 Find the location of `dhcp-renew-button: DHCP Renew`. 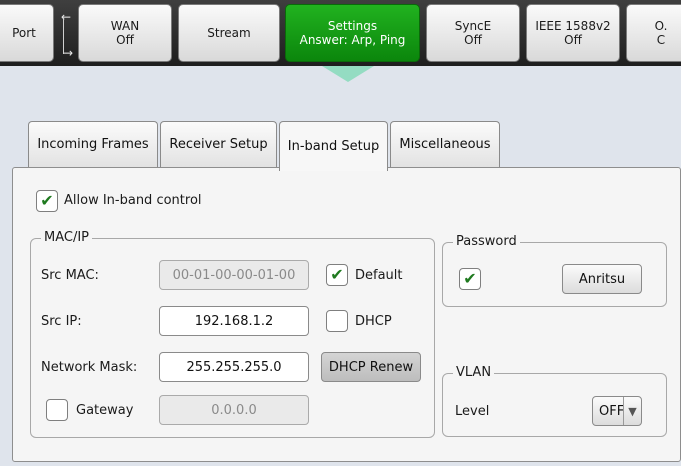

dhcp-renew-button: DHCP Renew is located at coordinates (371, 367).